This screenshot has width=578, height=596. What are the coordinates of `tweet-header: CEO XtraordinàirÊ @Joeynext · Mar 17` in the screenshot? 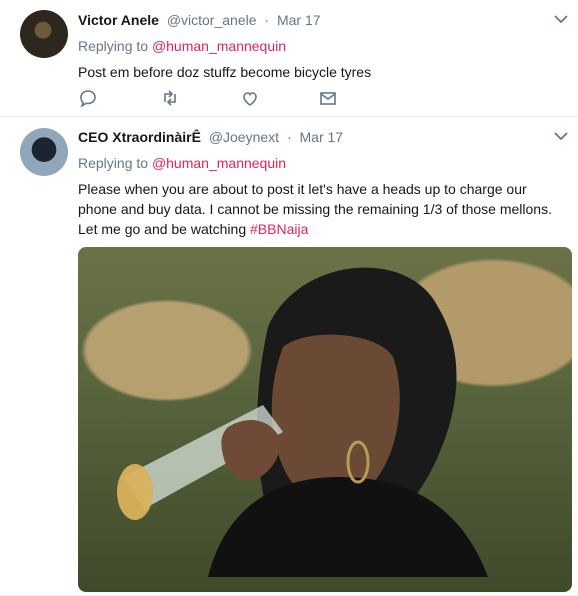 It's located at (321, 137).